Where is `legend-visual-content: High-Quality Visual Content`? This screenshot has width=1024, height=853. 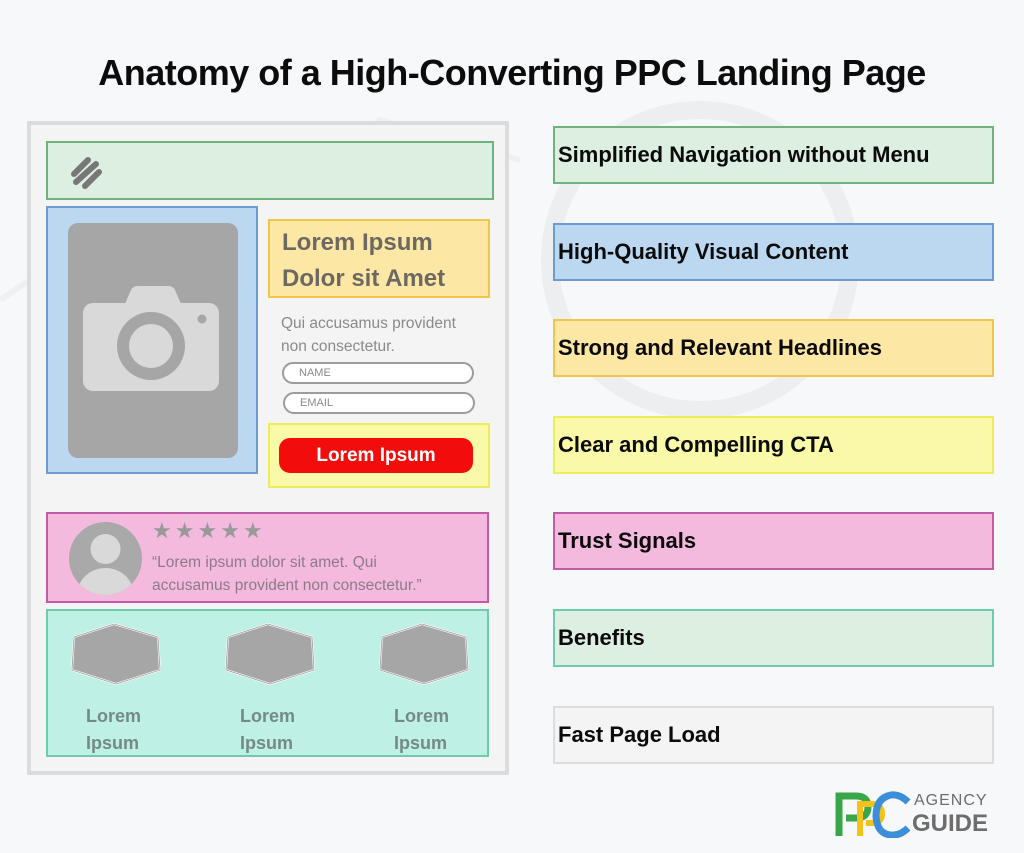
legend-visual-content: High-Quality Visual Content is located at coordinates (773, 252).